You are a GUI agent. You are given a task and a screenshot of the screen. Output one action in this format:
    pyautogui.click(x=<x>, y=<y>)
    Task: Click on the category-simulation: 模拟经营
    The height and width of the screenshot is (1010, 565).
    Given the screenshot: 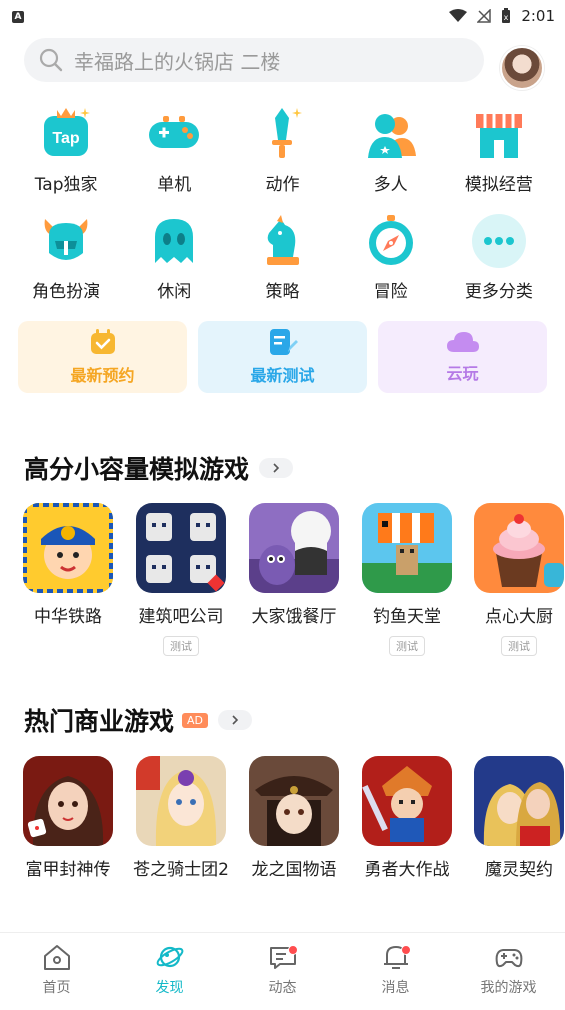 What is the action you would take?
    pyautogui.click(x=499, y=148)
    